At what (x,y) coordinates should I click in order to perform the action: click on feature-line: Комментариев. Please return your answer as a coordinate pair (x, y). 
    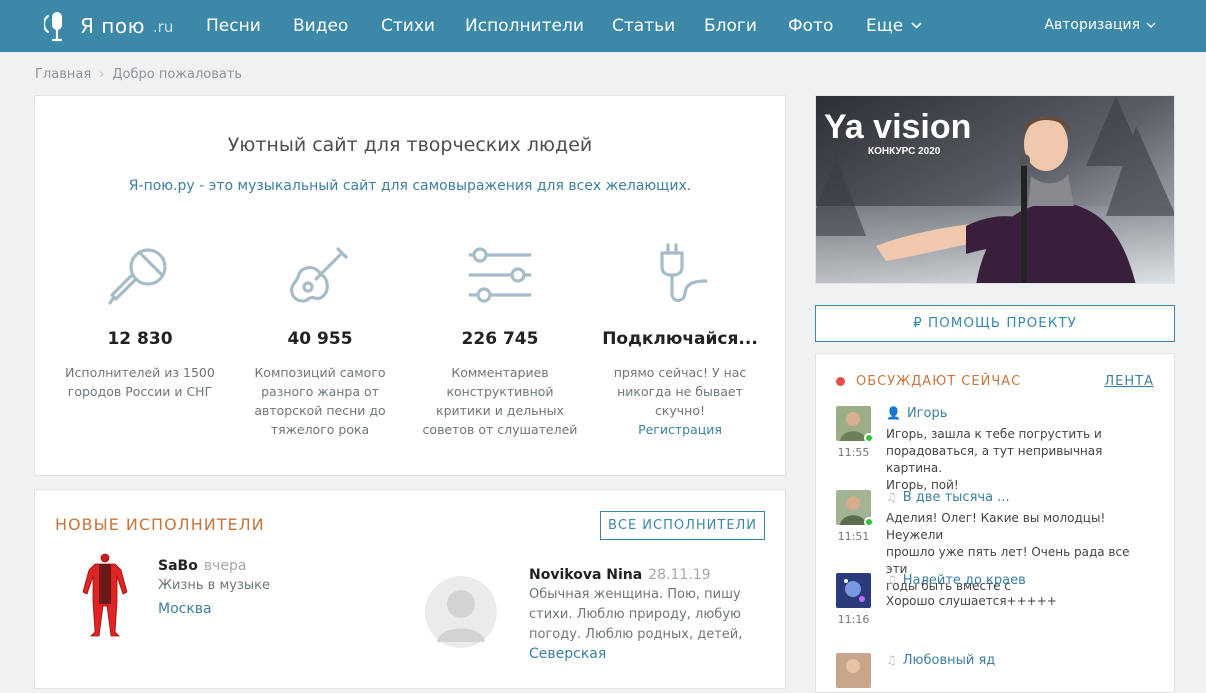
    Looking at the image, I should click on (500, 372).